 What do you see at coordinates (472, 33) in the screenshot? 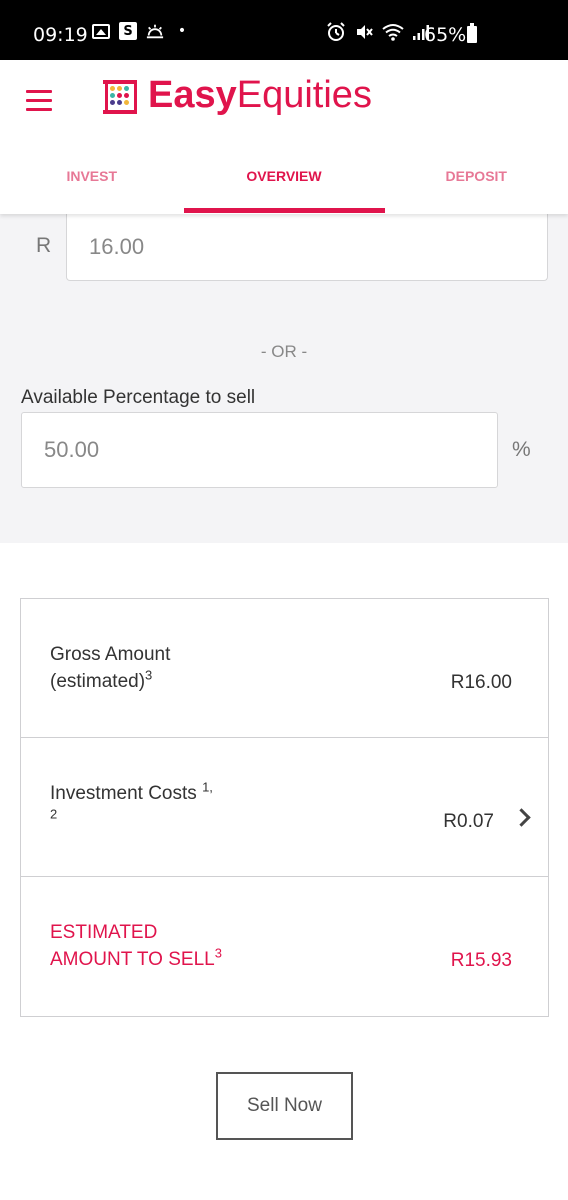
I see `battery-icon` at bounding box center [472, 33].